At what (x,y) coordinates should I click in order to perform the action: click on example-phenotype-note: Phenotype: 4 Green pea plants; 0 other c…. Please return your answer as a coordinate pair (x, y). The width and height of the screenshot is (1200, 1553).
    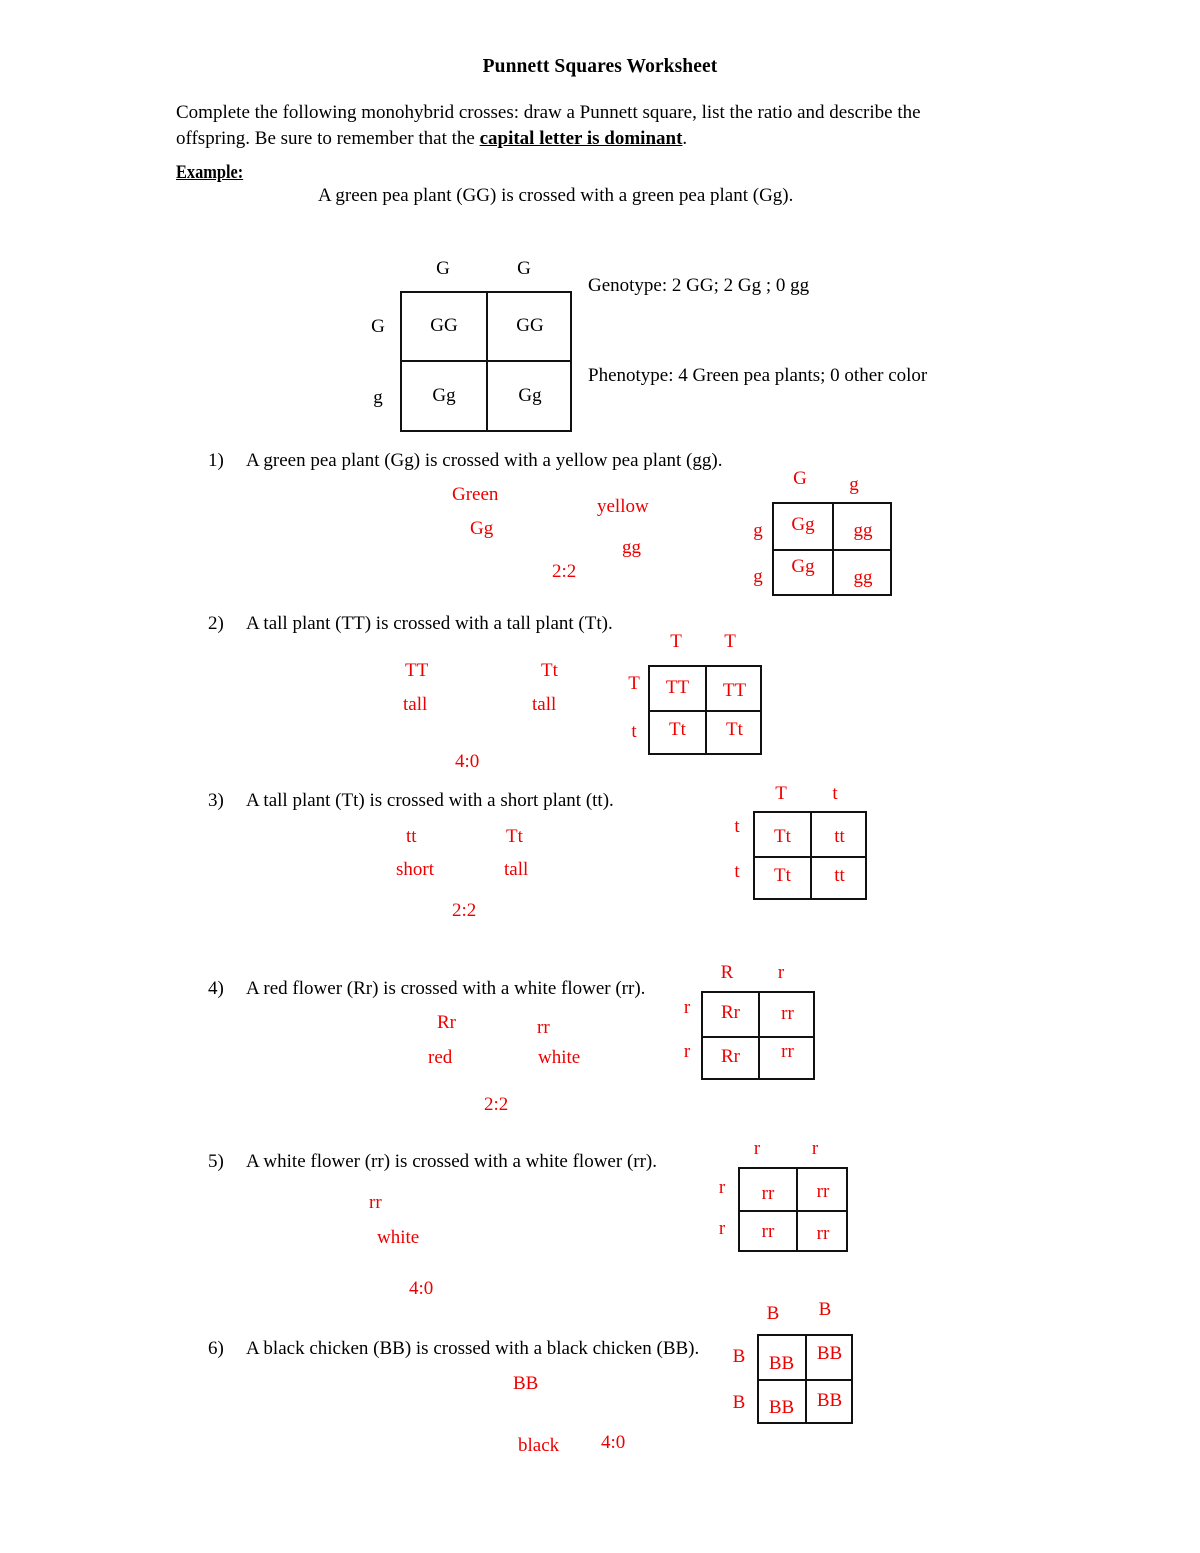
    Looking at the image, I should click on (758, 375).